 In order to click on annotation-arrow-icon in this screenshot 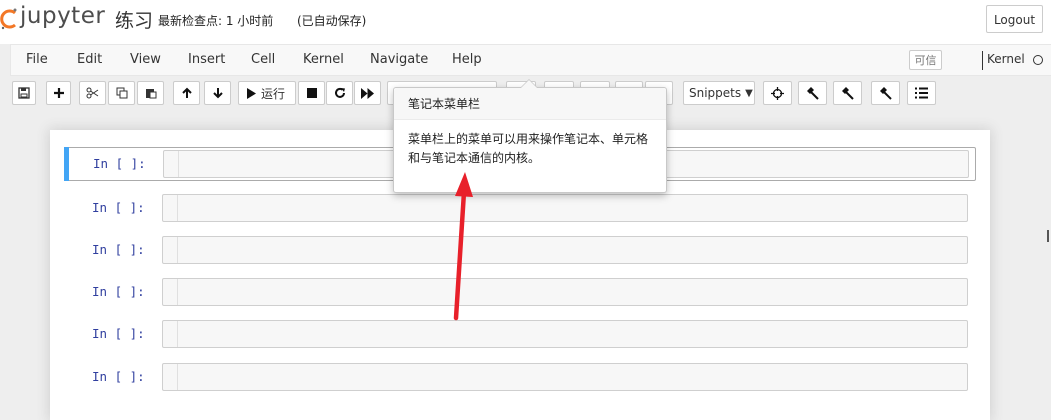, I will do `click(463, 246)`.